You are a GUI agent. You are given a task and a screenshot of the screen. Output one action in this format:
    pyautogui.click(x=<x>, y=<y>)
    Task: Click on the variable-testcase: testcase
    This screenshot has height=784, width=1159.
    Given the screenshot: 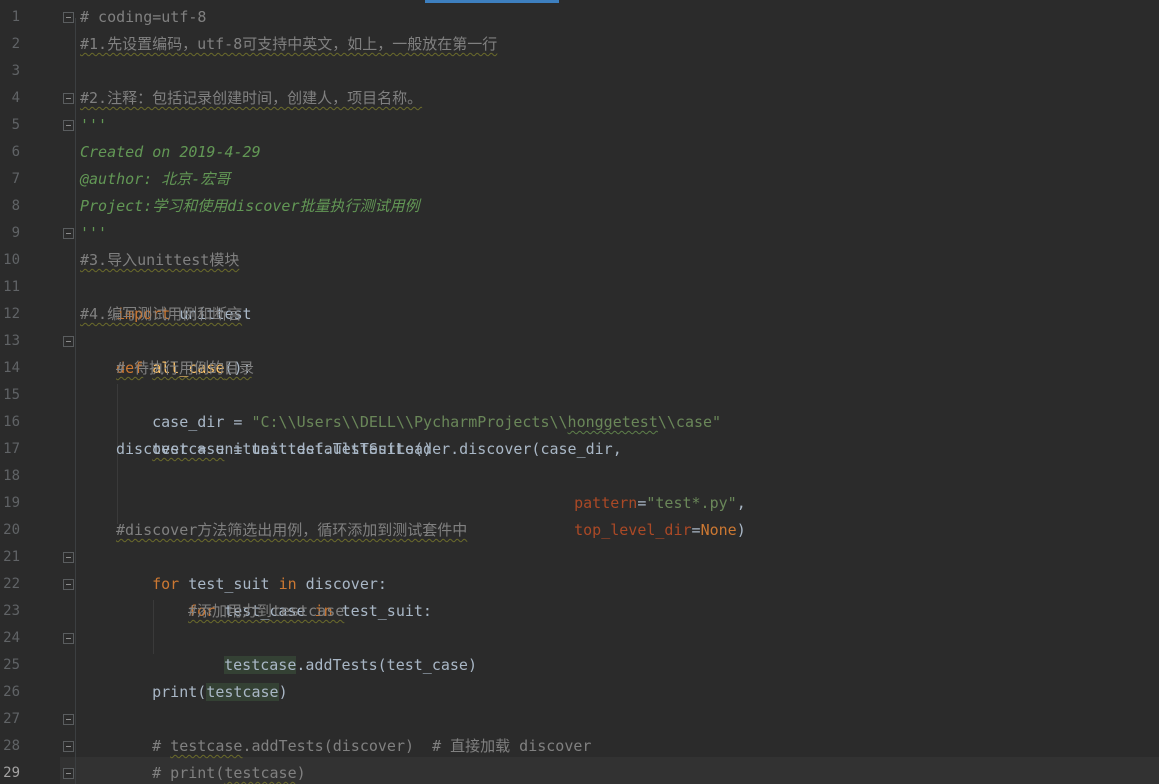 What is the action you would take?
    pyautogui.click(x=242, y=692)
    